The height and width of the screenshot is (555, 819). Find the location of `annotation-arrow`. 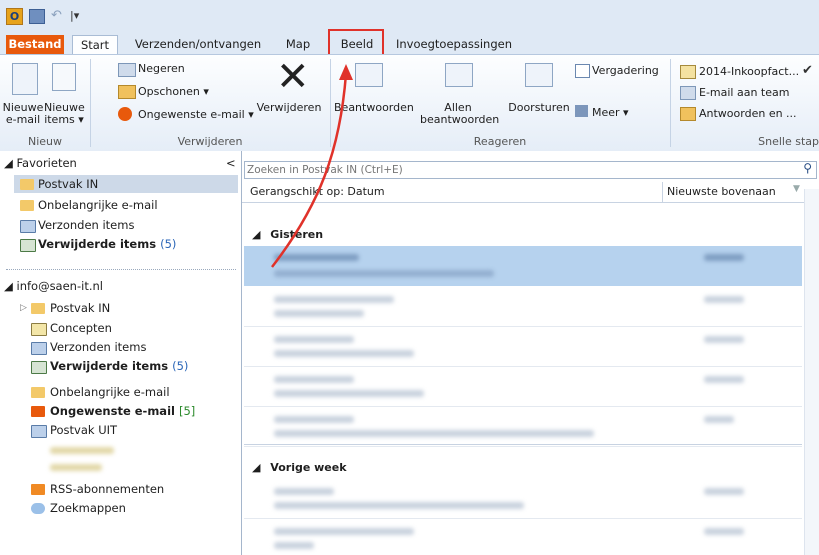

annotation-arrow is located at coordinates (312, 166).